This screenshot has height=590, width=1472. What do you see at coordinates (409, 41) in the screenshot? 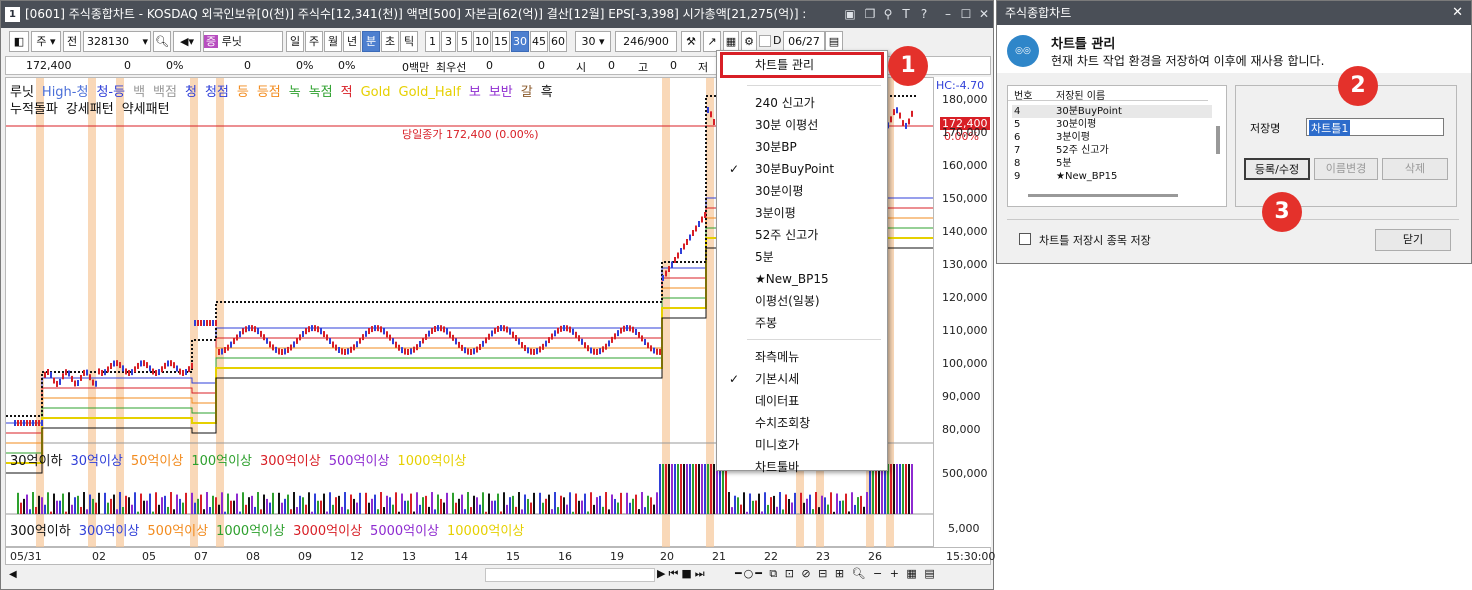
I see `period-button-6: 틱` at bounding box center [409, 41].